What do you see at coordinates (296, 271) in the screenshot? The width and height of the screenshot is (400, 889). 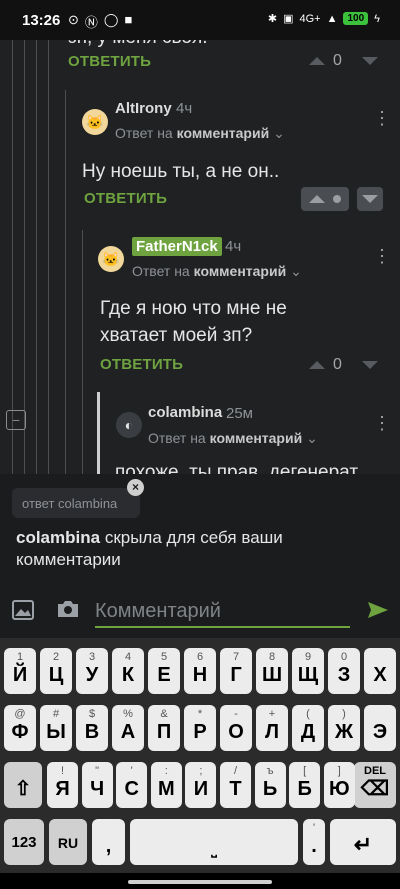 I see `chevron-down-icon: ⌄` at bounding box center [296, 271].